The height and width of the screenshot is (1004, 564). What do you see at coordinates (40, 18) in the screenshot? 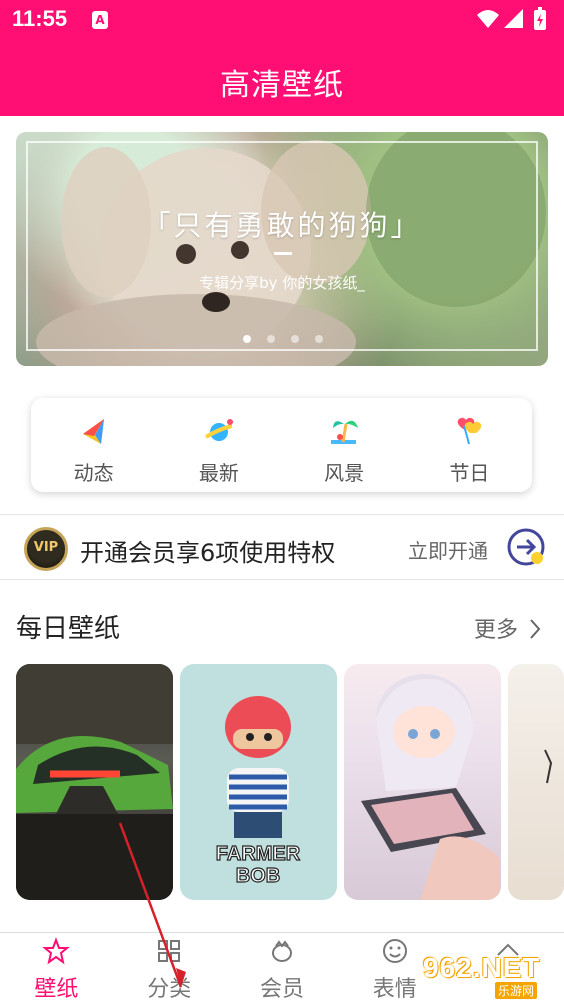
I see `status-time: 11:55` at bounding box center [40, 18].